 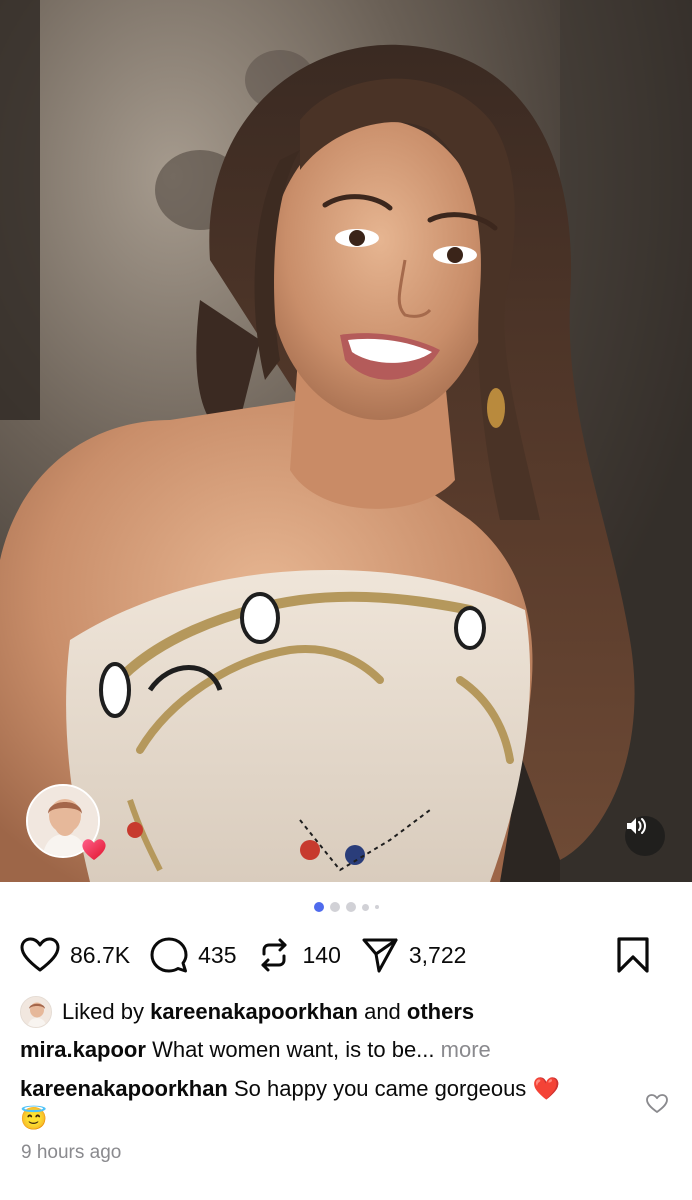 I want to click on save-button, so click(x=633, y=955).